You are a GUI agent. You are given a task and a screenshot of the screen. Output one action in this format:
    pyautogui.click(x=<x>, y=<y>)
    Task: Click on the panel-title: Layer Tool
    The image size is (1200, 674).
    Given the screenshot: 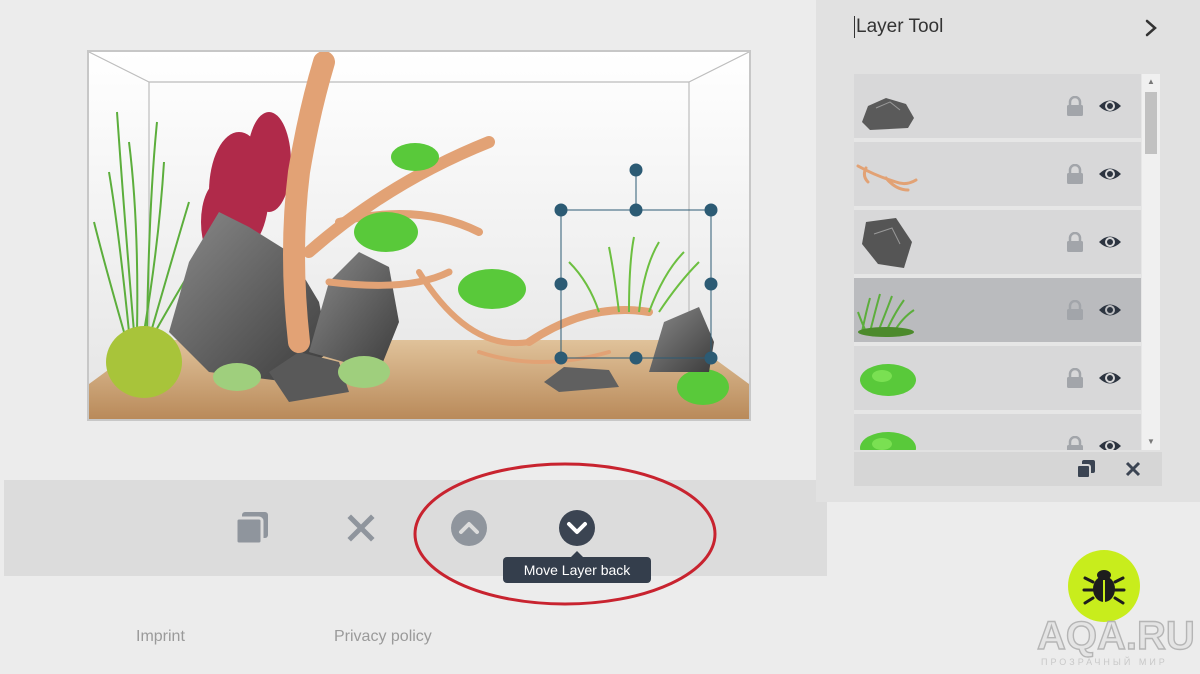 What is the action you would take?
    pyautogui.click(x=899, y=27)
    